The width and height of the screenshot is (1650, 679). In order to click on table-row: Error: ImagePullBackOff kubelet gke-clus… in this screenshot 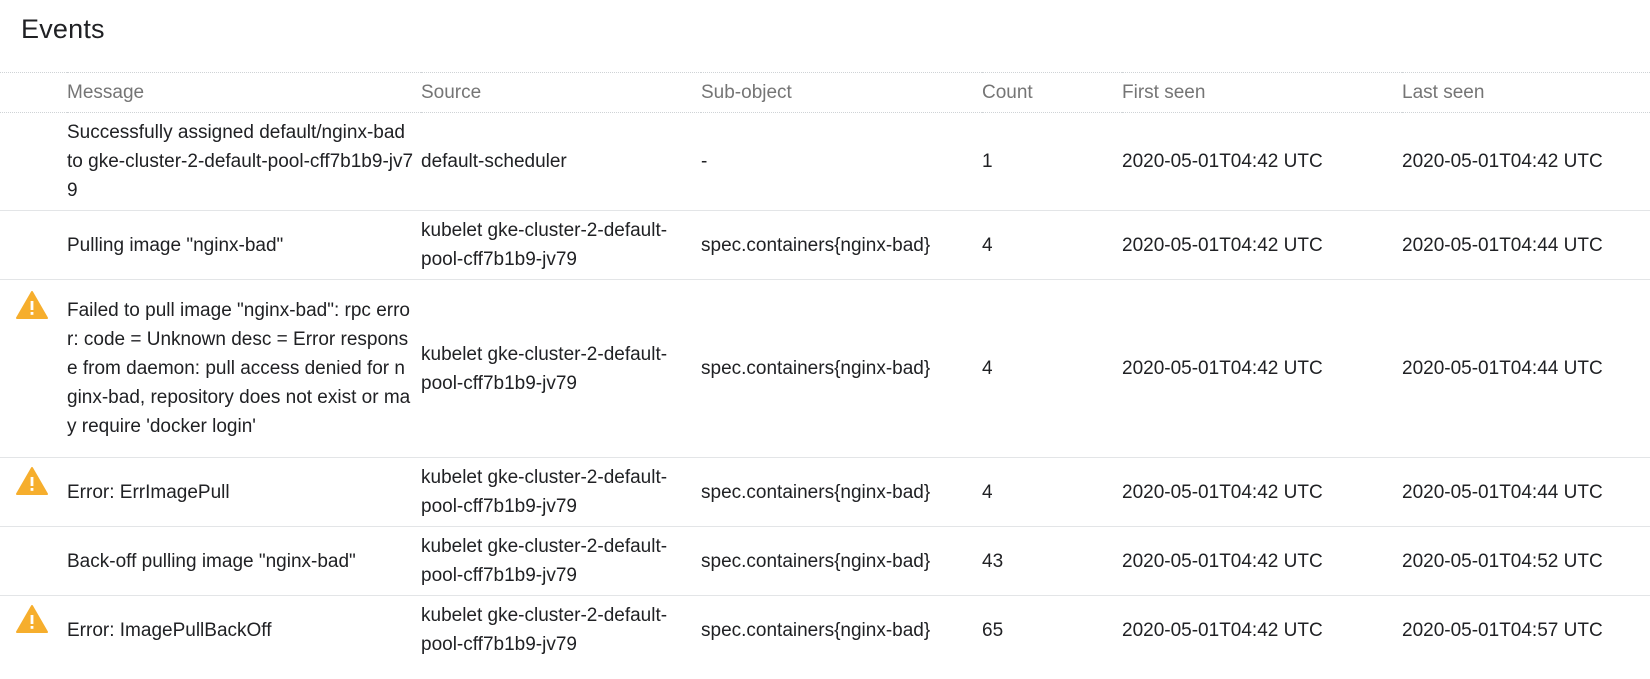, I will do `click(825, 630)`.